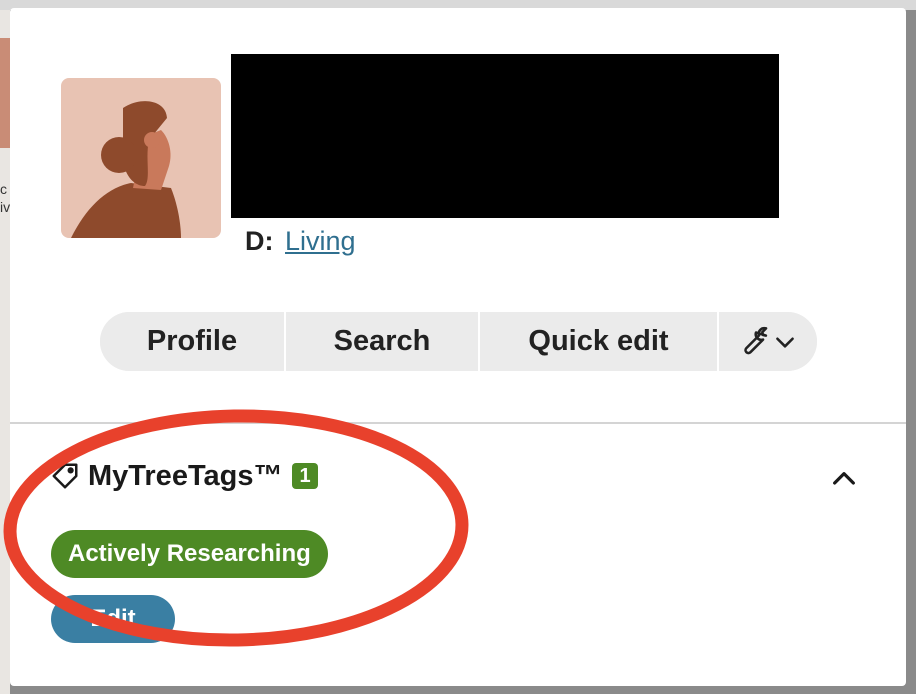 This screenshot has width=916, height=694. What do you see at coordinates (505, 136) in the screenshot?
I see `redacted-name-block` at bounding box center [505, 136].